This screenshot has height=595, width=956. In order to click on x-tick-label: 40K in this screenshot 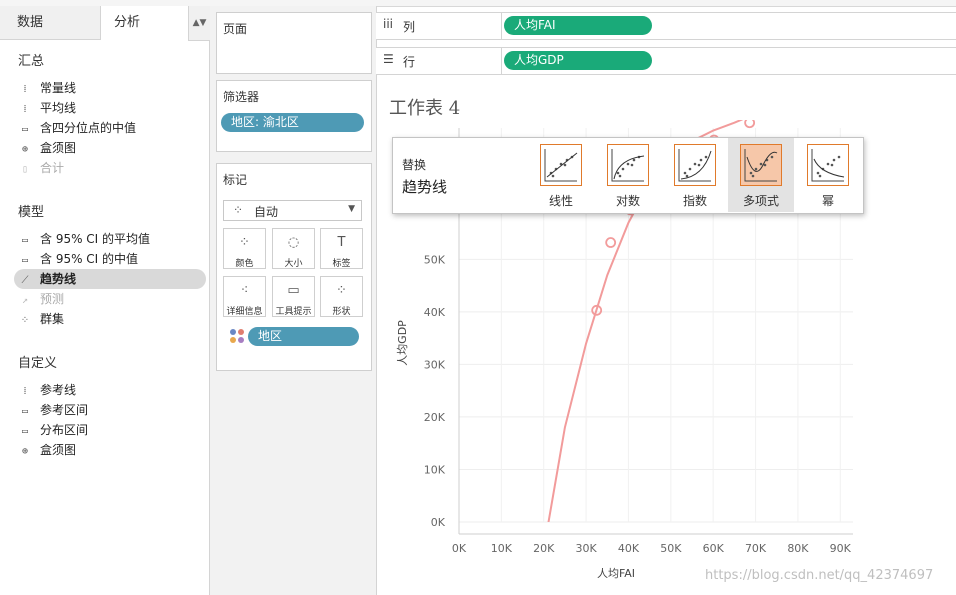, I will do `click(629, 548)`.